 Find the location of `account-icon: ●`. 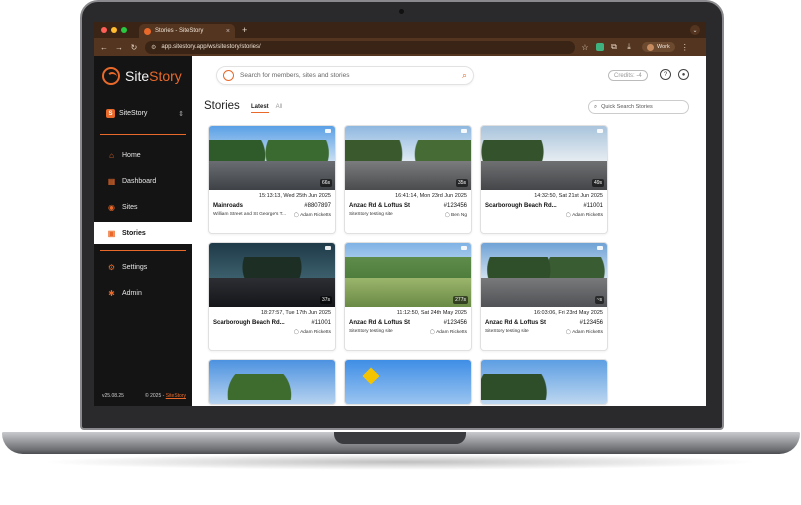

account-icon: ● is located at coordinates (683, 74).